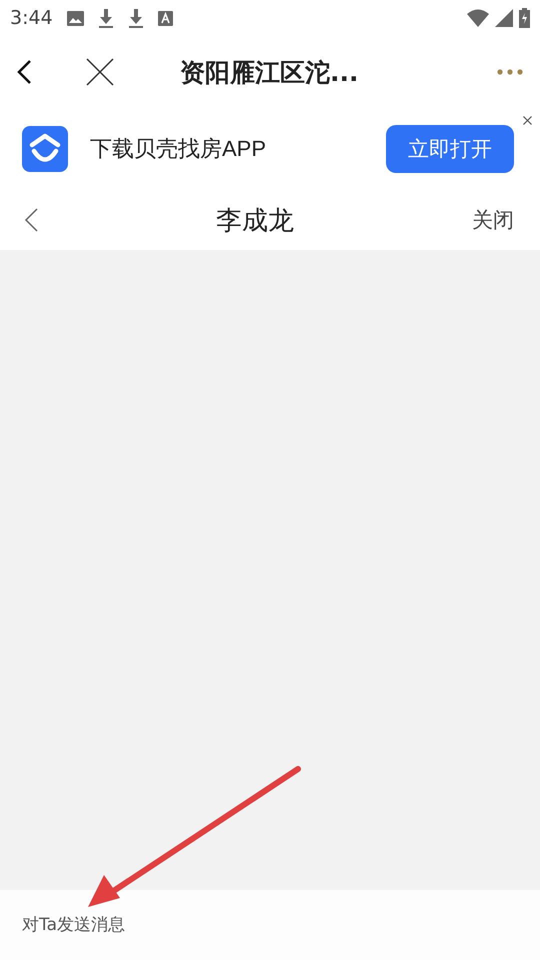 The image size is (540, 960). Describe the element at coordinates (31, 18) in the screenshot. I see `status-time: 3:44` at that location.